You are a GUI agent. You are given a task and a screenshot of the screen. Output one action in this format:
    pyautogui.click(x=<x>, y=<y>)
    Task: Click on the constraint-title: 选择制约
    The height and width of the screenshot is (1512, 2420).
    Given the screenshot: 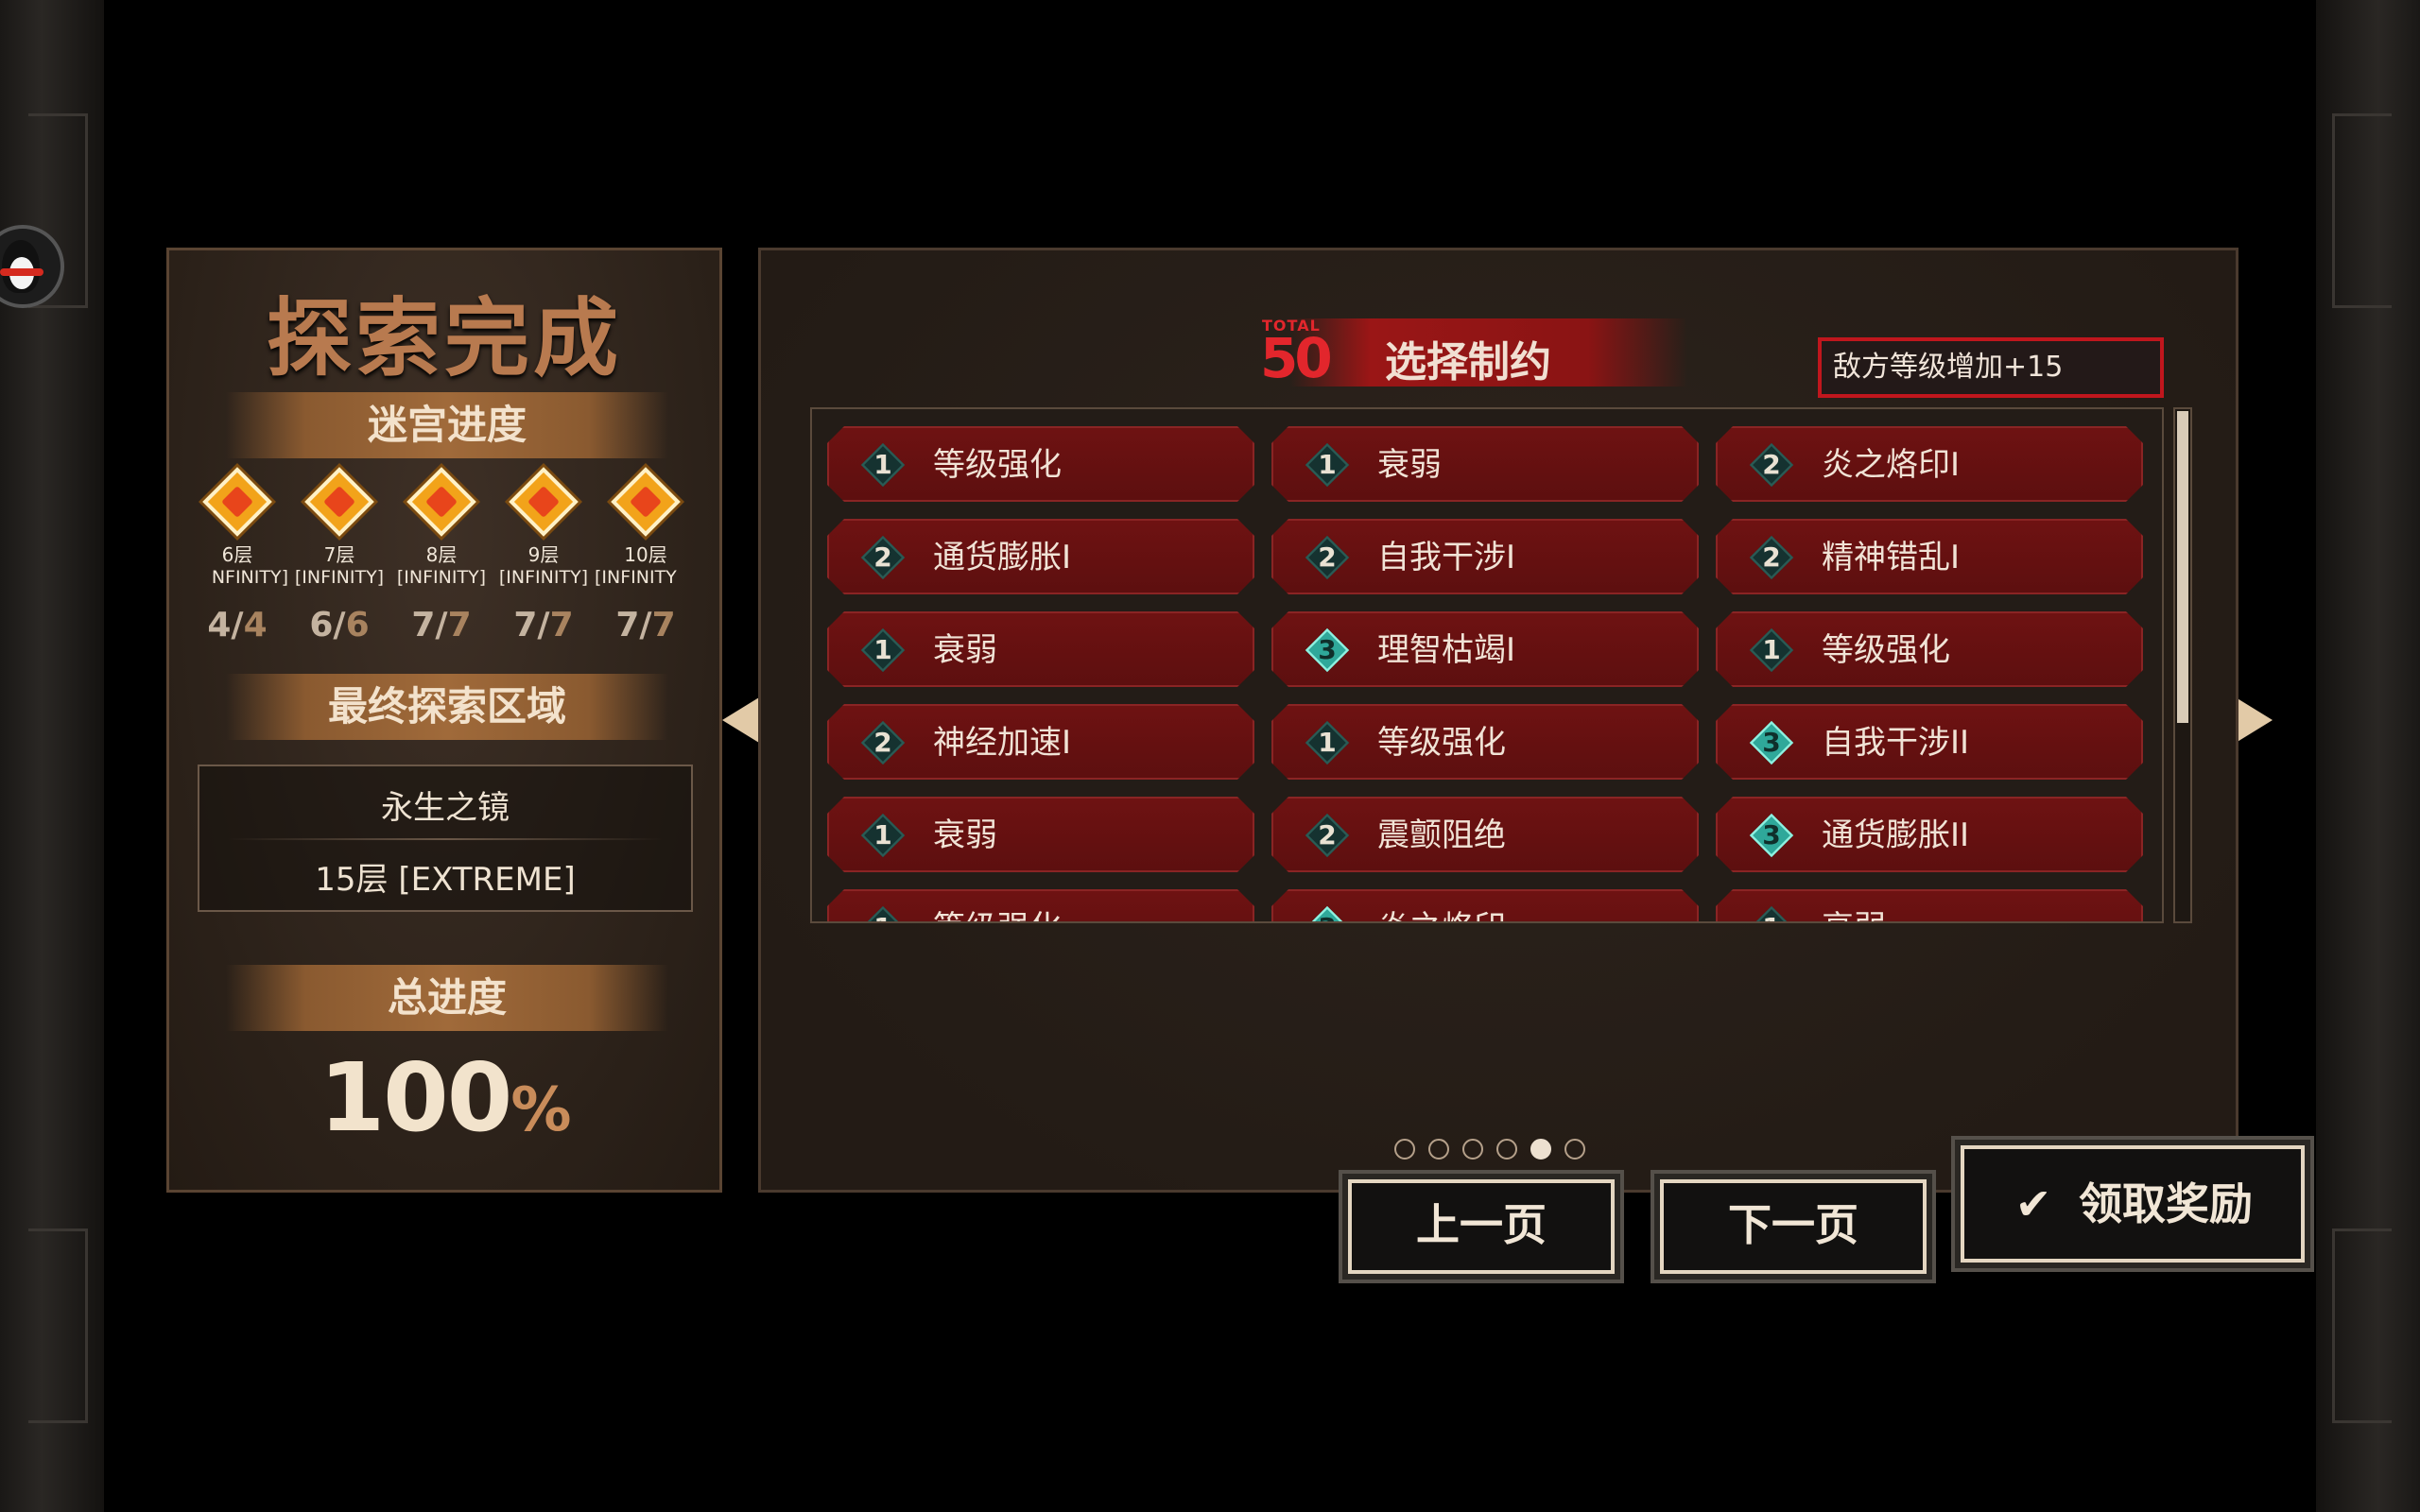 What is the action you would take?
    pyautogui.click(x=1468, y=362)
    